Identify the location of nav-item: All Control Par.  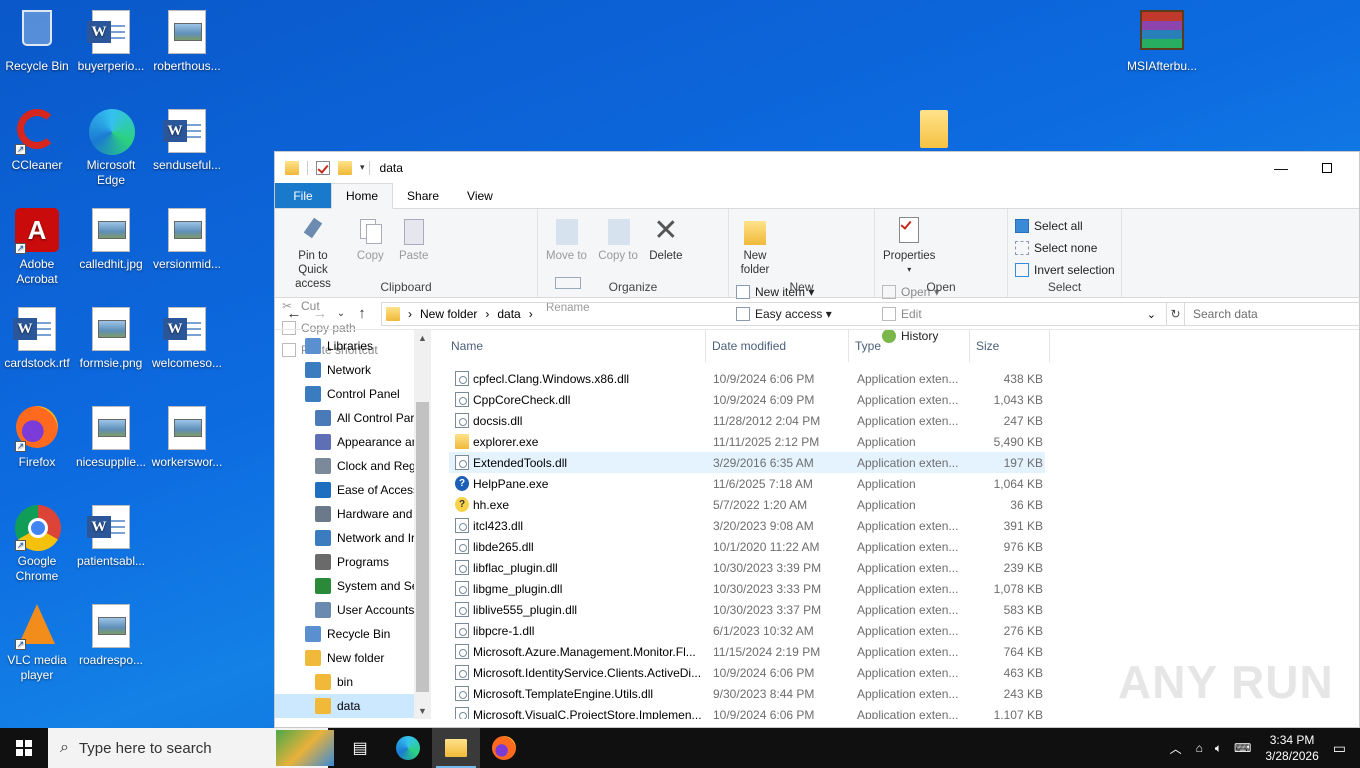
(353, 418).